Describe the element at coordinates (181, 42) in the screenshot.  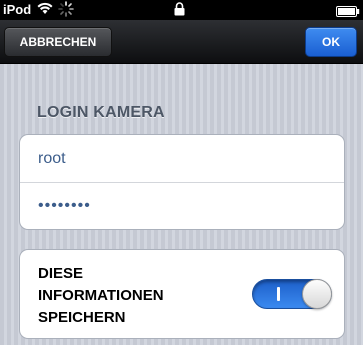
I see `navigation-bar: ABBRECHEN OK` at that location.